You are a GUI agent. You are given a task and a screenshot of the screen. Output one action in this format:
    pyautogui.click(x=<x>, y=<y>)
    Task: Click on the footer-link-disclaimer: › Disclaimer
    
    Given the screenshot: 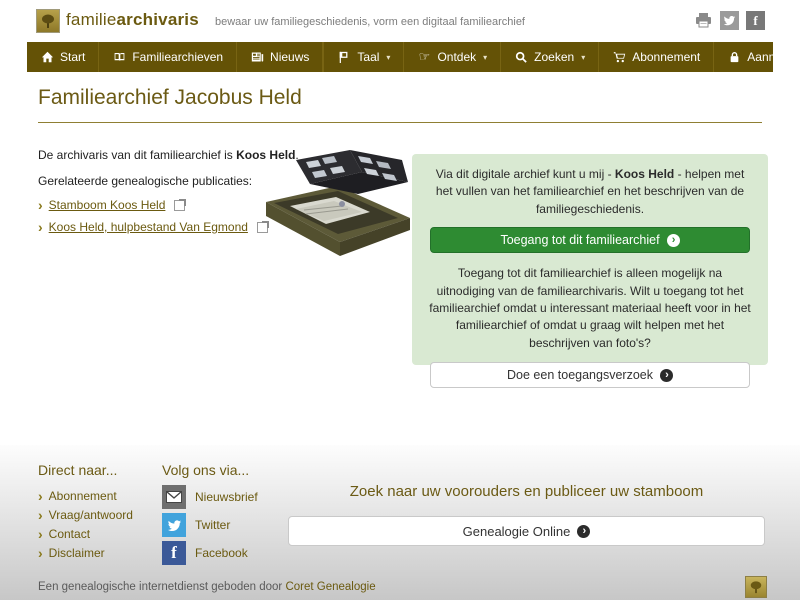 What is the action you would take?
    pyautogui.click(x=71, y=553)
    